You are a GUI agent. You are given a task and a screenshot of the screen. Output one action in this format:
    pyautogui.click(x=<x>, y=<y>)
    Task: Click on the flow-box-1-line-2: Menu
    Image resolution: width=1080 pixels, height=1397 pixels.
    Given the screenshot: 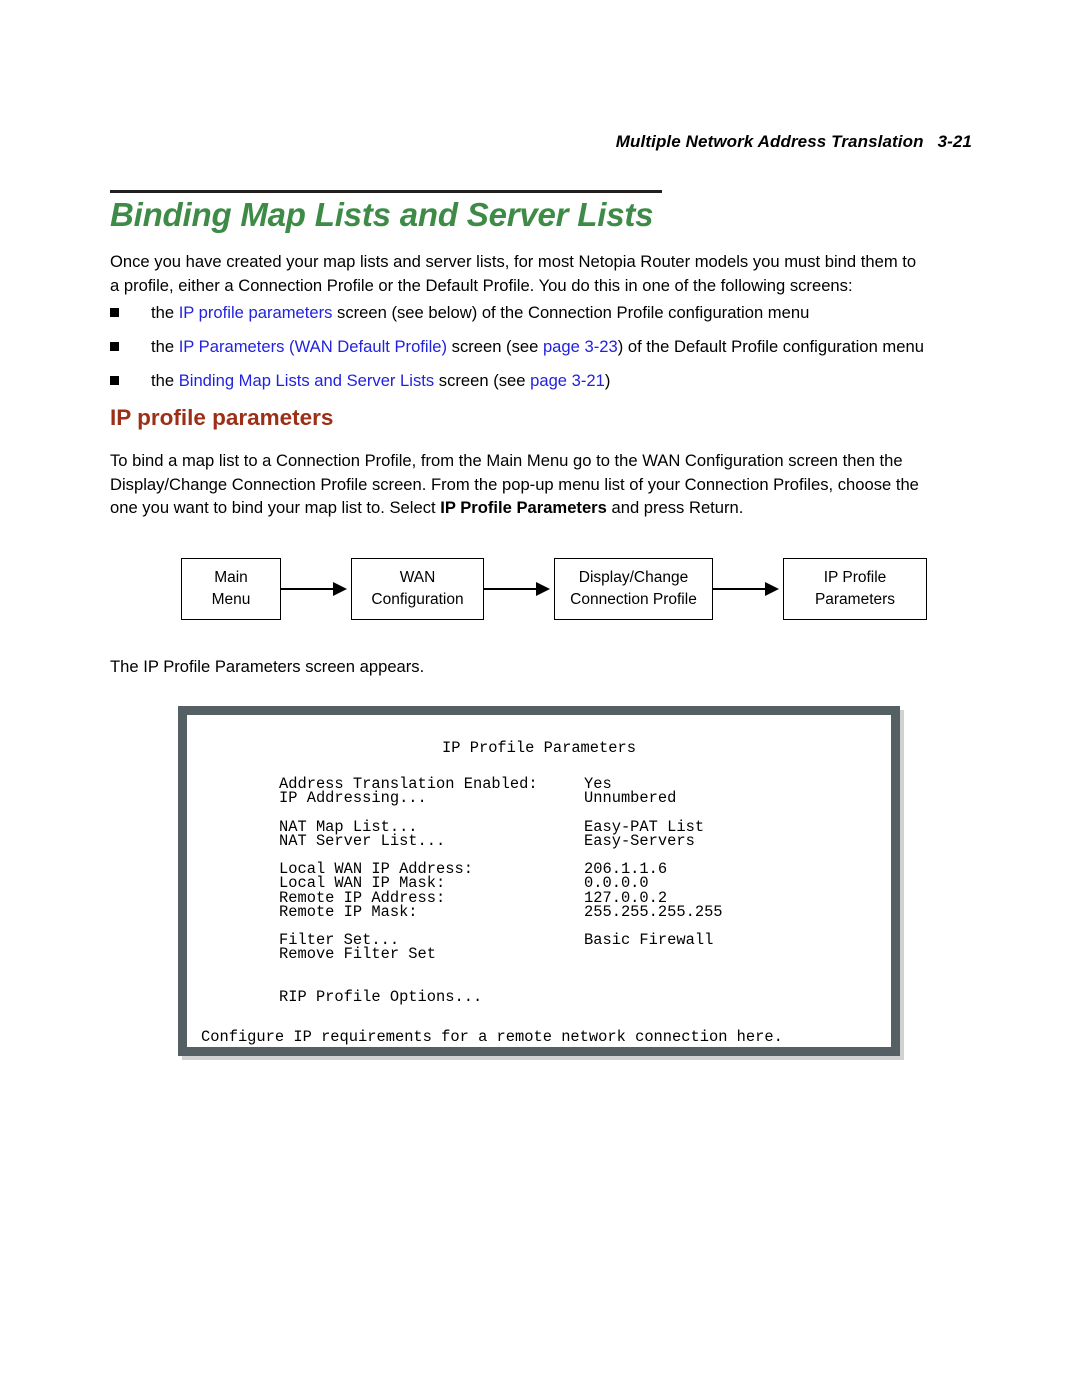 What is the action you would take?
    pyautogui.click(x=231, y=599)
    